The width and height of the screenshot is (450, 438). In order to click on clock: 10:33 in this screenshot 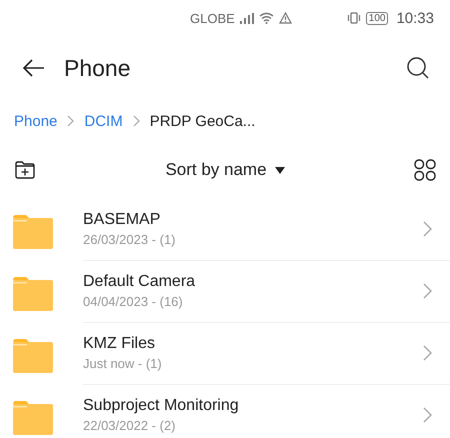, I will do `click(415, 18)`.